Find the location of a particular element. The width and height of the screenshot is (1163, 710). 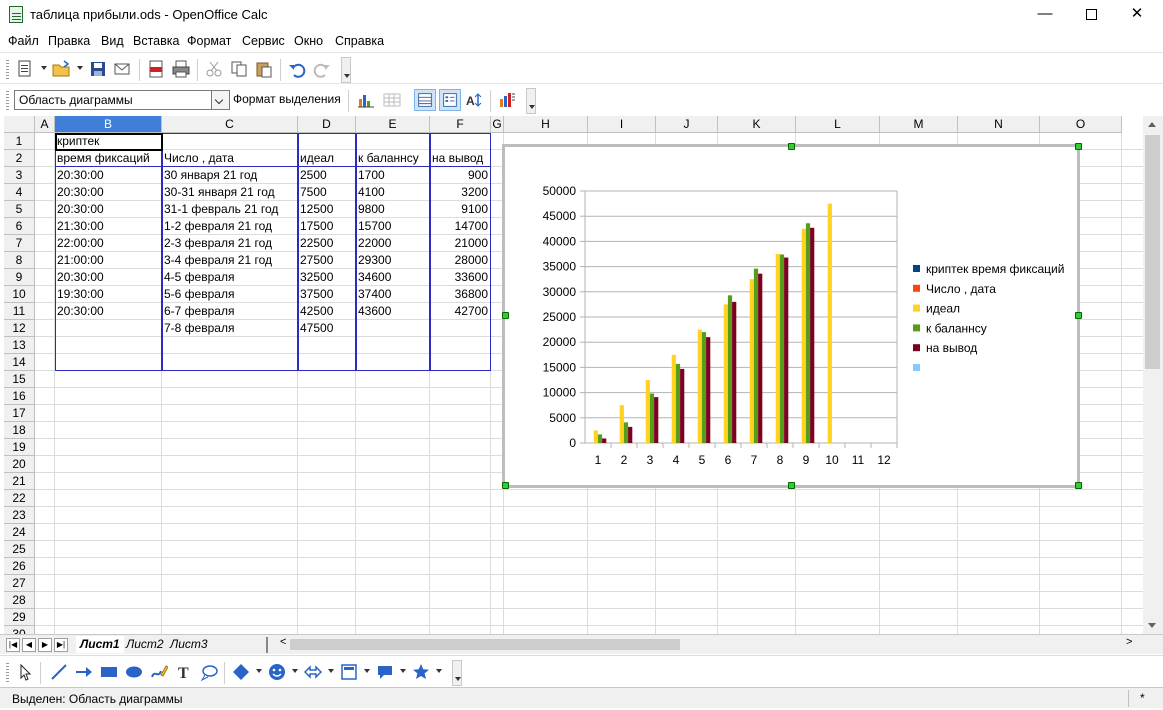

sheet-tab-1: Лист1 is located at coordinates (100, 644).